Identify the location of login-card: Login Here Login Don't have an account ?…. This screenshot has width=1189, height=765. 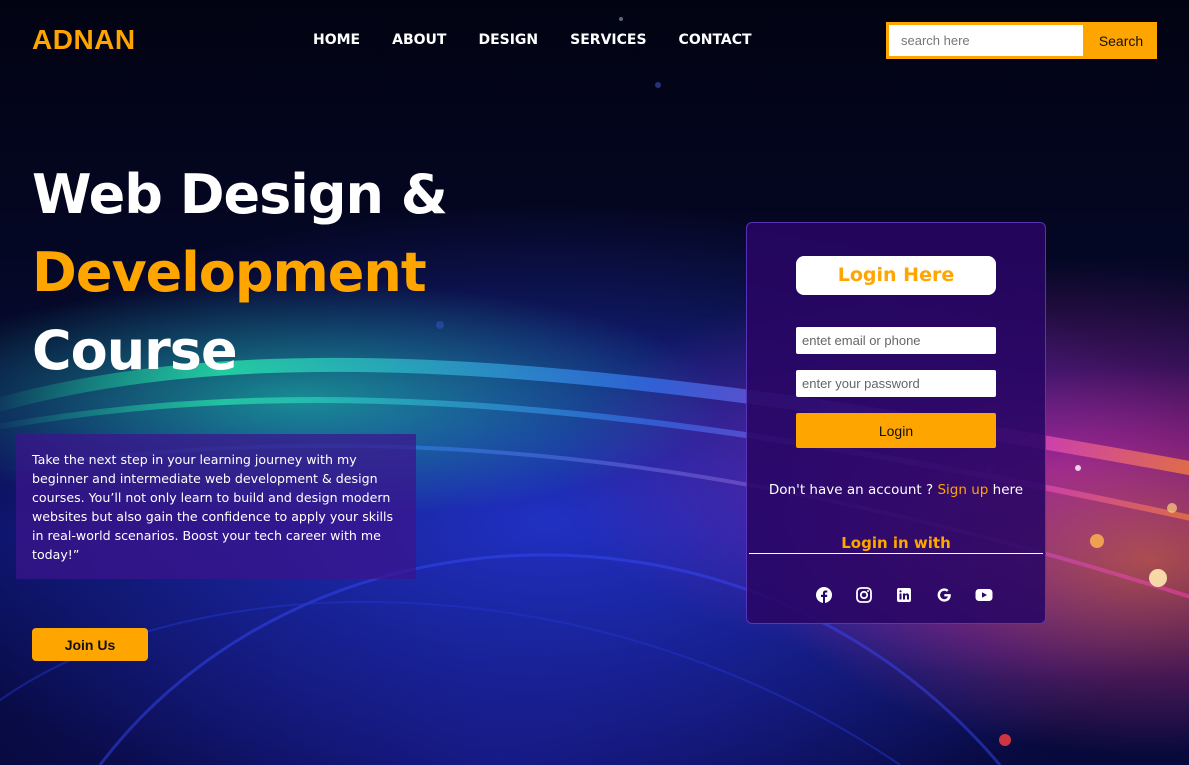
(896, 423).